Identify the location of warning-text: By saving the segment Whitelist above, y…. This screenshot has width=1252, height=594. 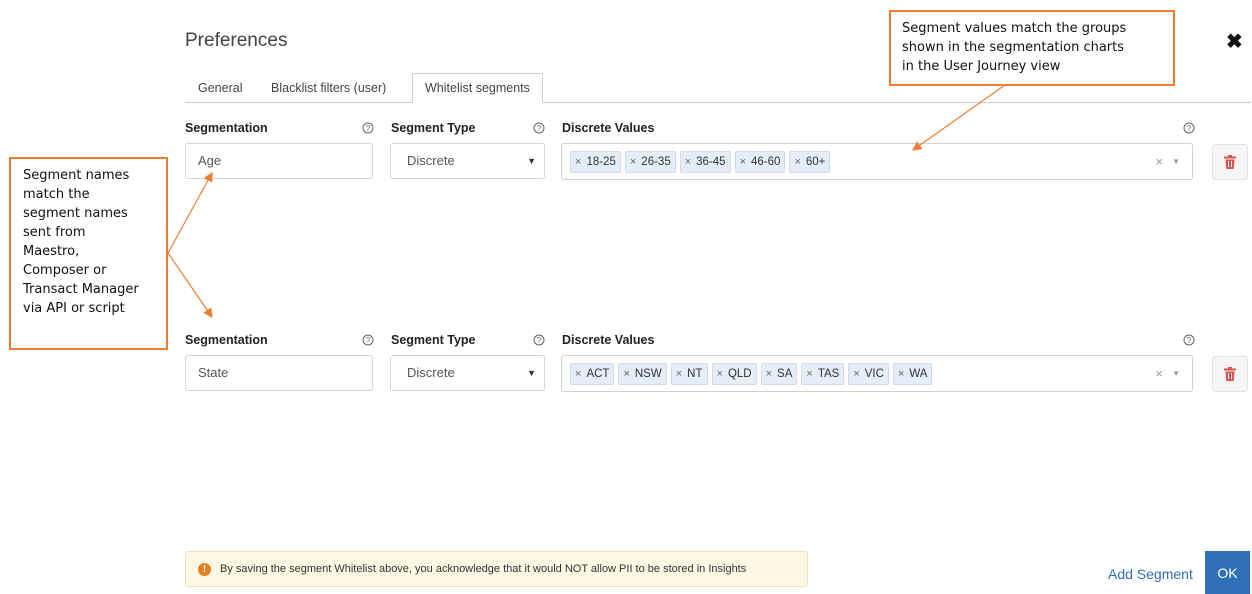
(483, 569).